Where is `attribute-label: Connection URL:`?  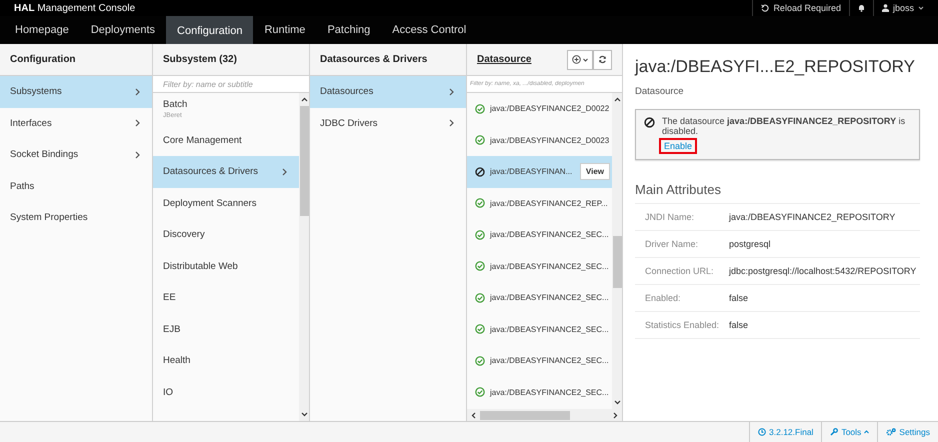 attribute-label: Connection URL: is located at coordinates (680, 271).